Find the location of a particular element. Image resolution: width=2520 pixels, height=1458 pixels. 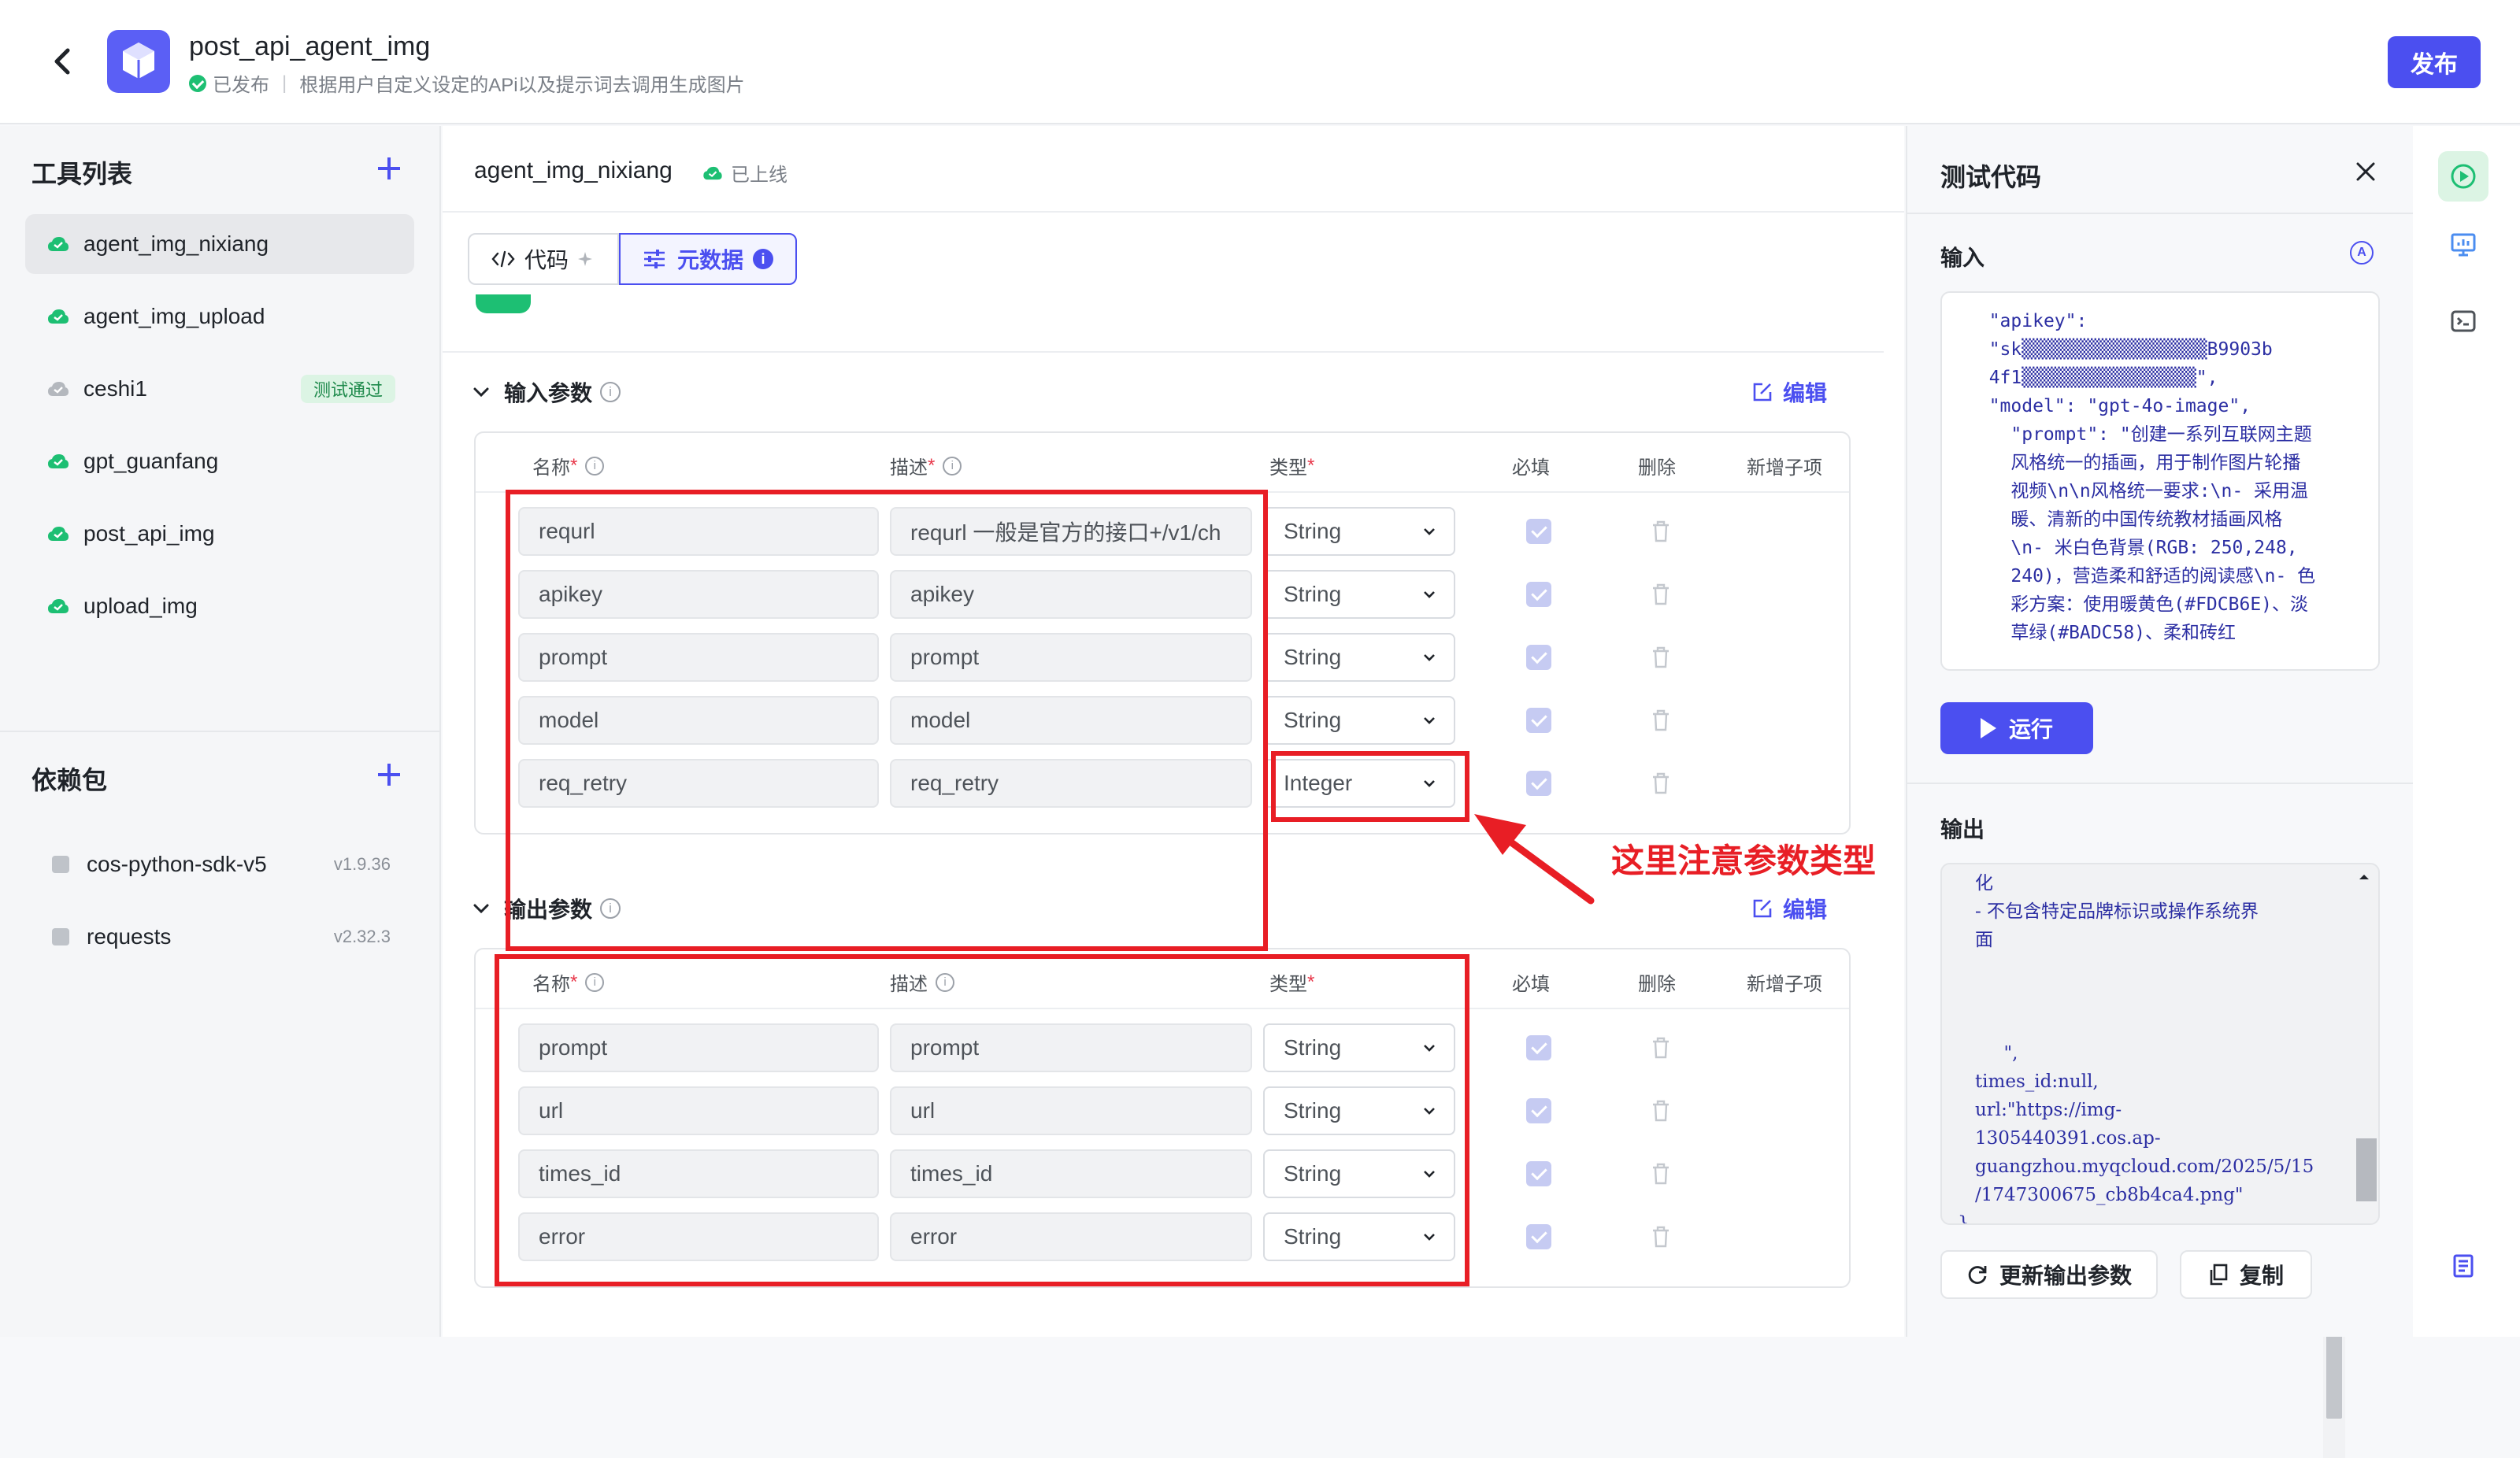

col-required: 必填 is located at coordinates (1531, 984).